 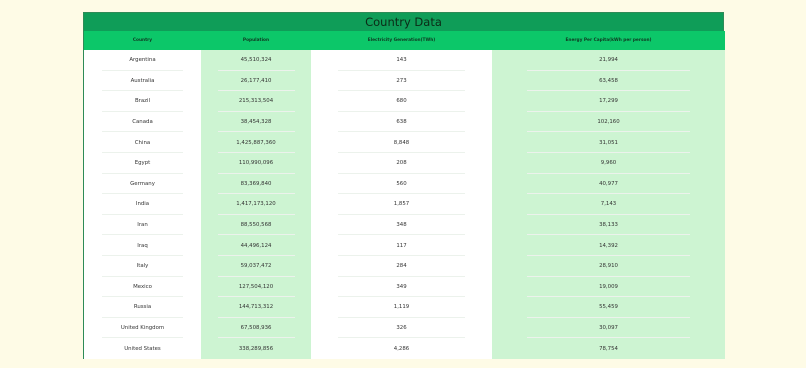 What do you see at coordinates (608, 122) in the screenshot?
I see `cell-energy: 102,160` at bounding box center [608, 122].